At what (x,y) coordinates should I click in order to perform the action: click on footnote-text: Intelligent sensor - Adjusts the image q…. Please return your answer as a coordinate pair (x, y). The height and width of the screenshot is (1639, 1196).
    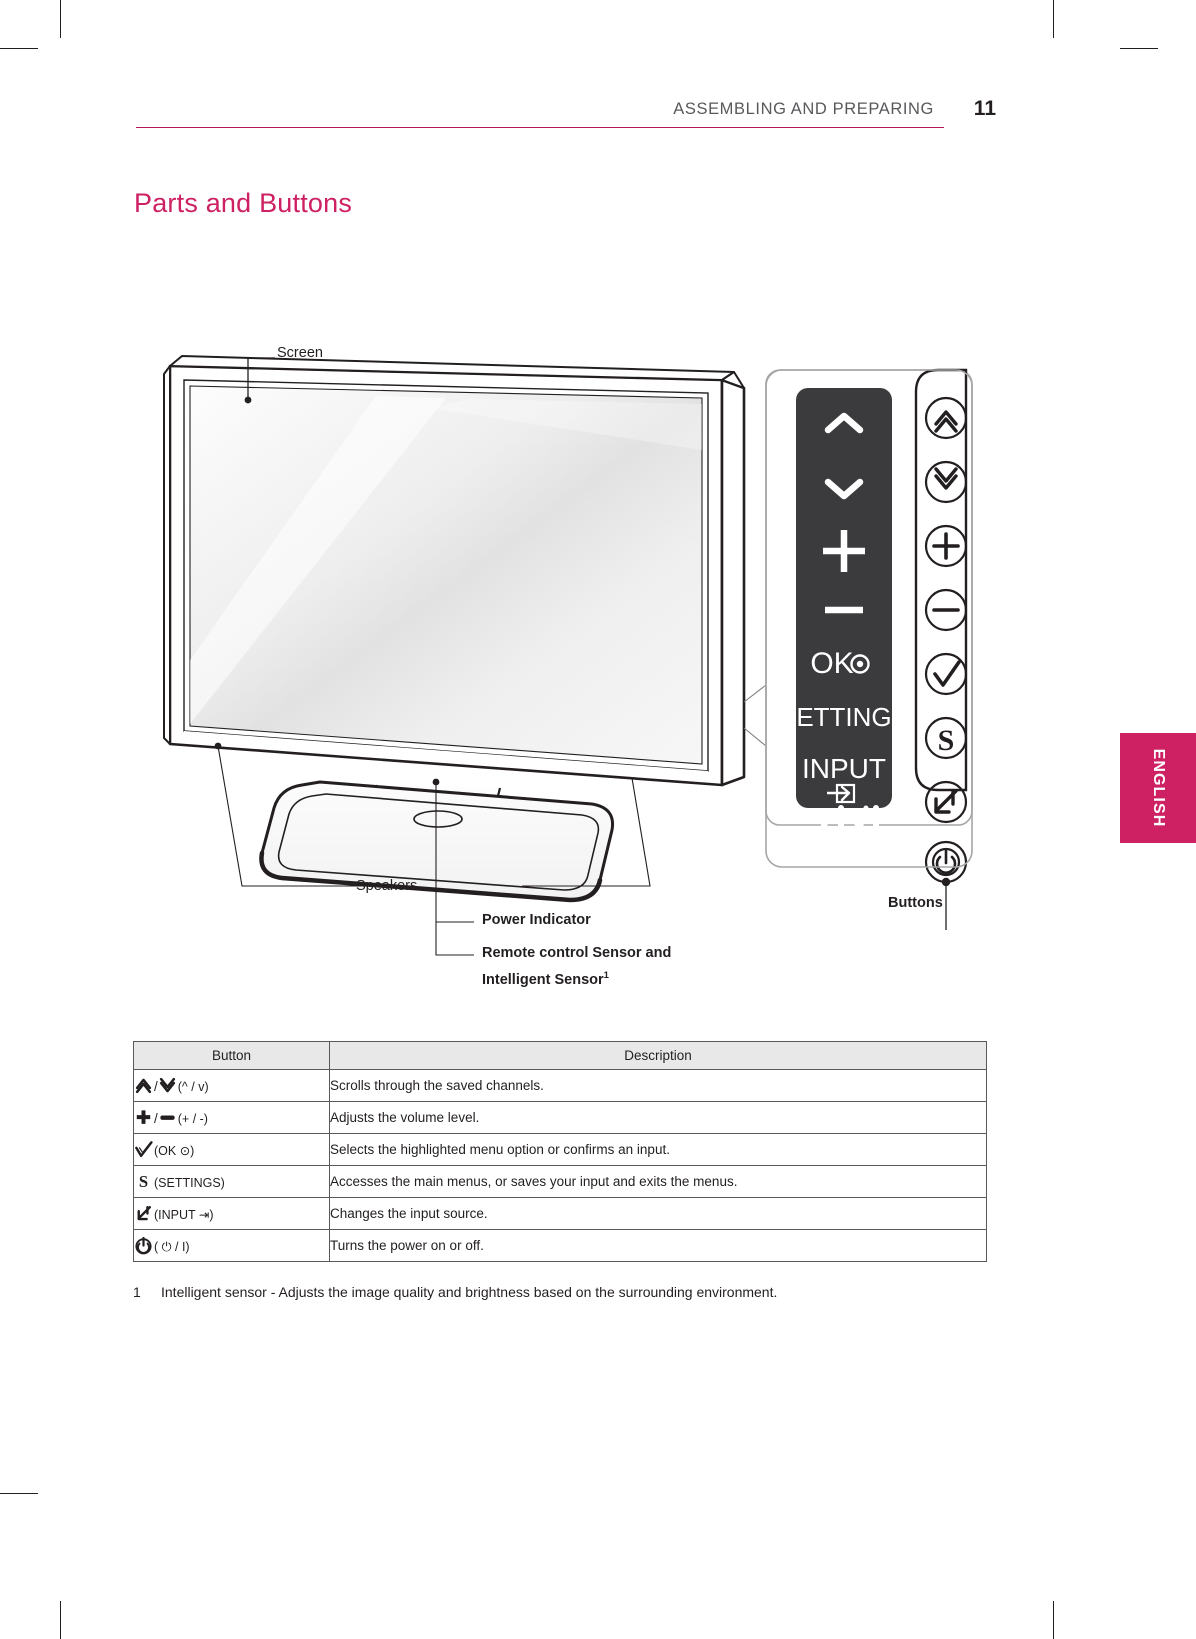
    Looking at the image, I should click on (469, 1292).